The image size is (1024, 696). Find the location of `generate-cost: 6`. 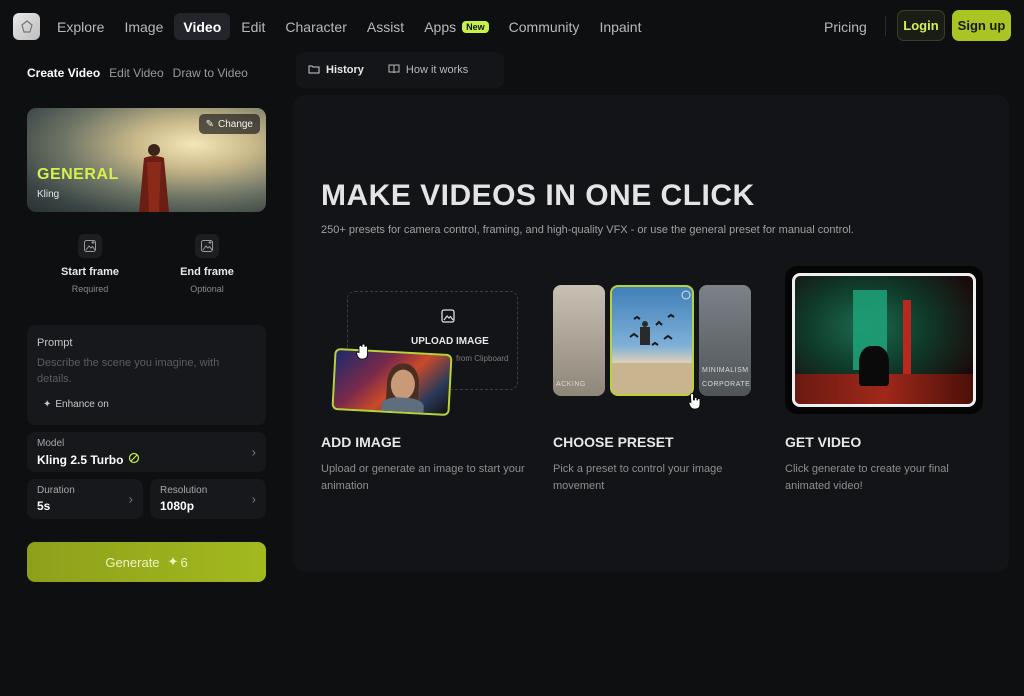

generate-cost: 6 is located at coordinates (184, 562).